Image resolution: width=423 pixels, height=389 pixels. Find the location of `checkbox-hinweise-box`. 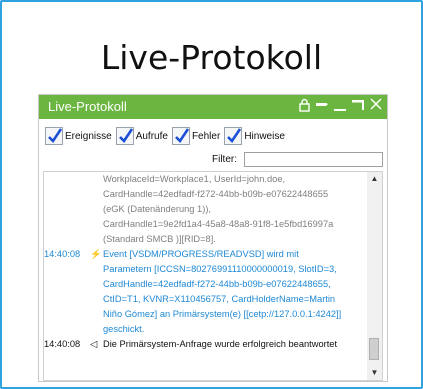

checkbox-hinweise-box is located at coordinates (233, 136).